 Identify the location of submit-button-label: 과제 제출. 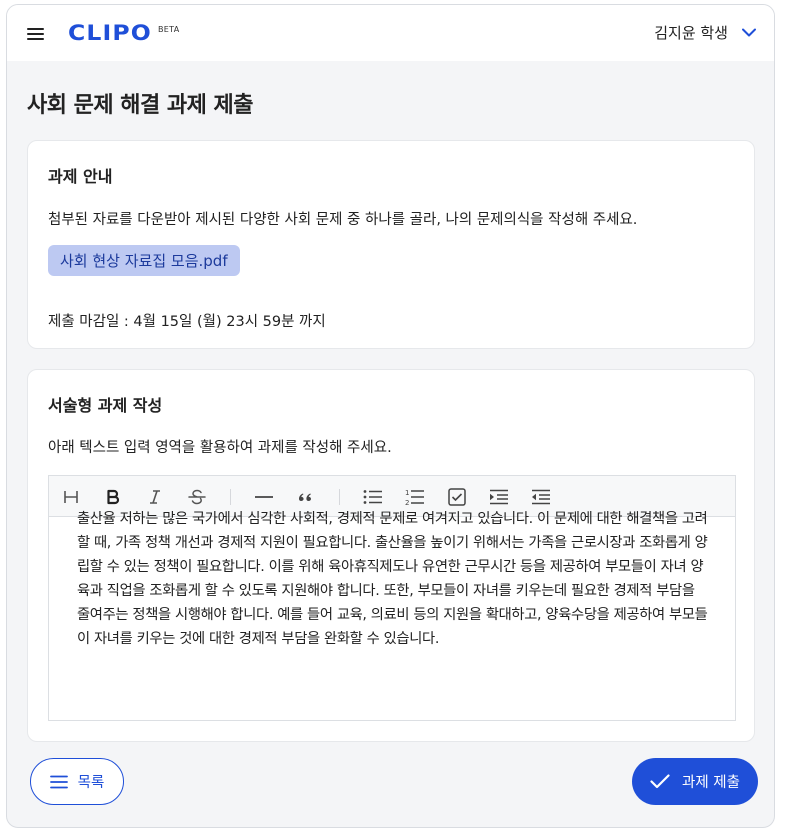
(711, 783).